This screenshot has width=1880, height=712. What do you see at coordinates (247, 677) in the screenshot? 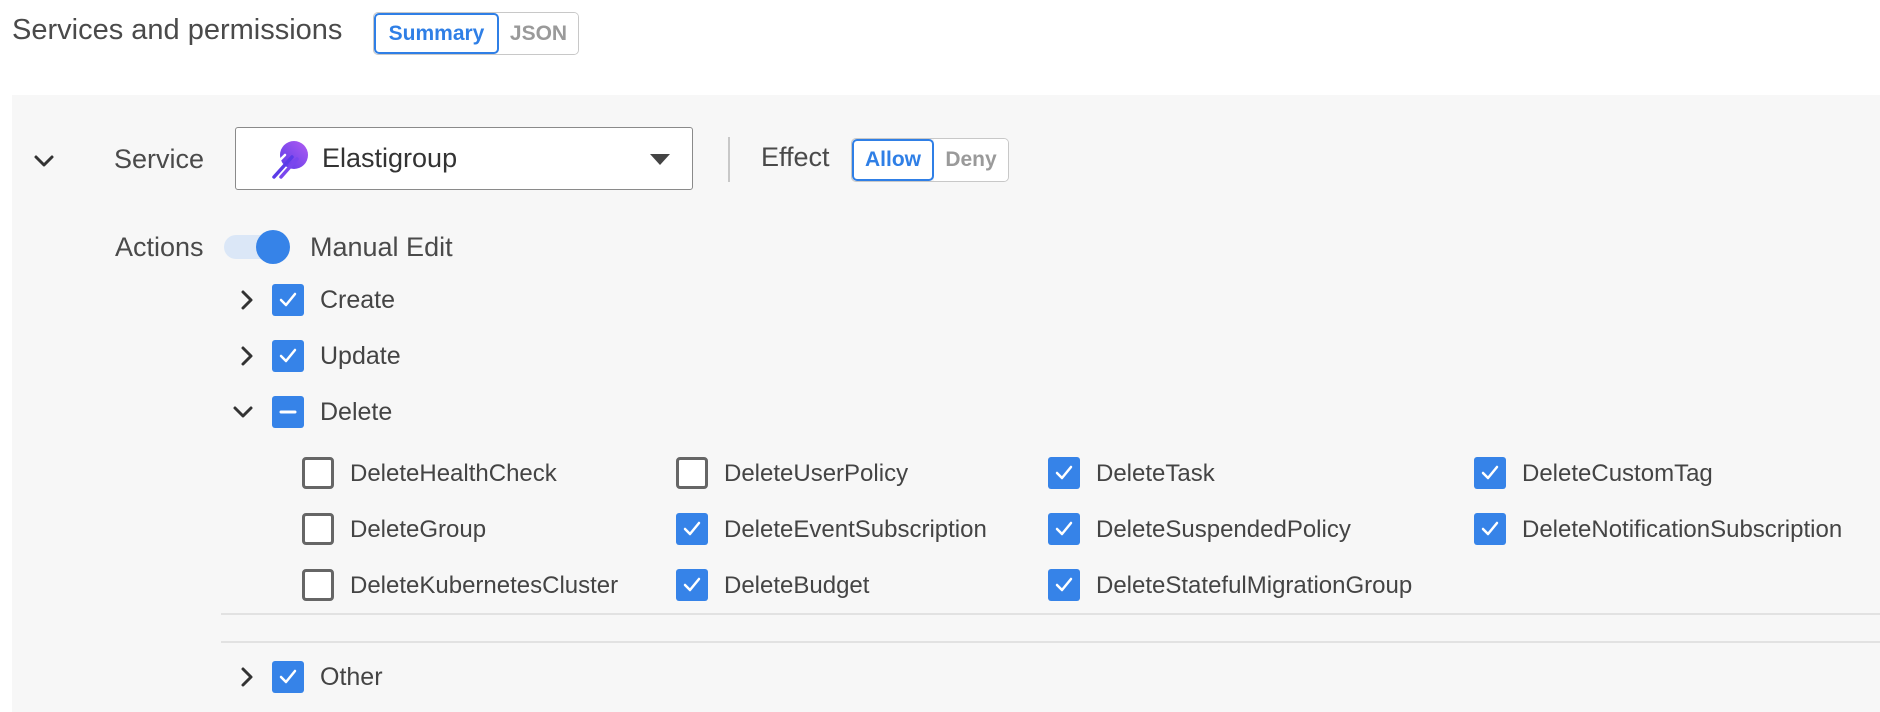
I see `expand-other-chevron-icon` at bounding box center [247, 677].